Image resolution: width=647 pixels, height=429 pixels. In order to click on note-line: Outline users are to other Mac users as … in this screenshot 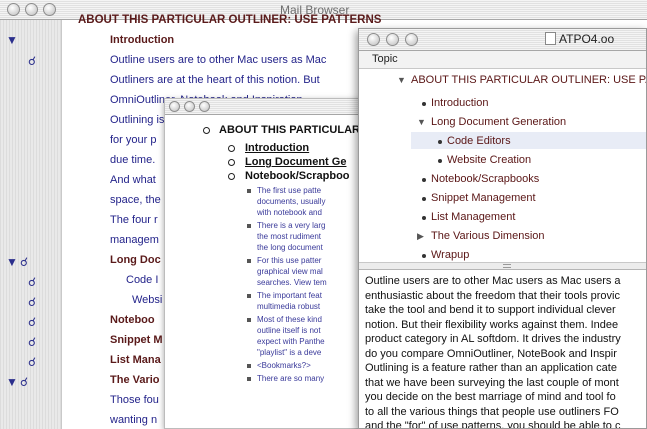, I will do `click(493, 281)`.